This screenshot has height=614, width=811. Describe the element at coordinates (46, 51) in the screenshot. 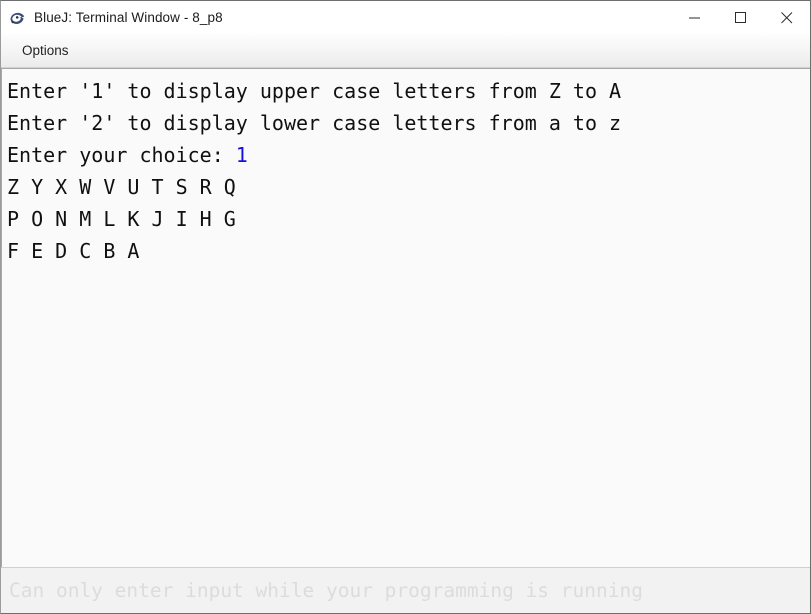

I see `menu-item-options: Options` at that location.